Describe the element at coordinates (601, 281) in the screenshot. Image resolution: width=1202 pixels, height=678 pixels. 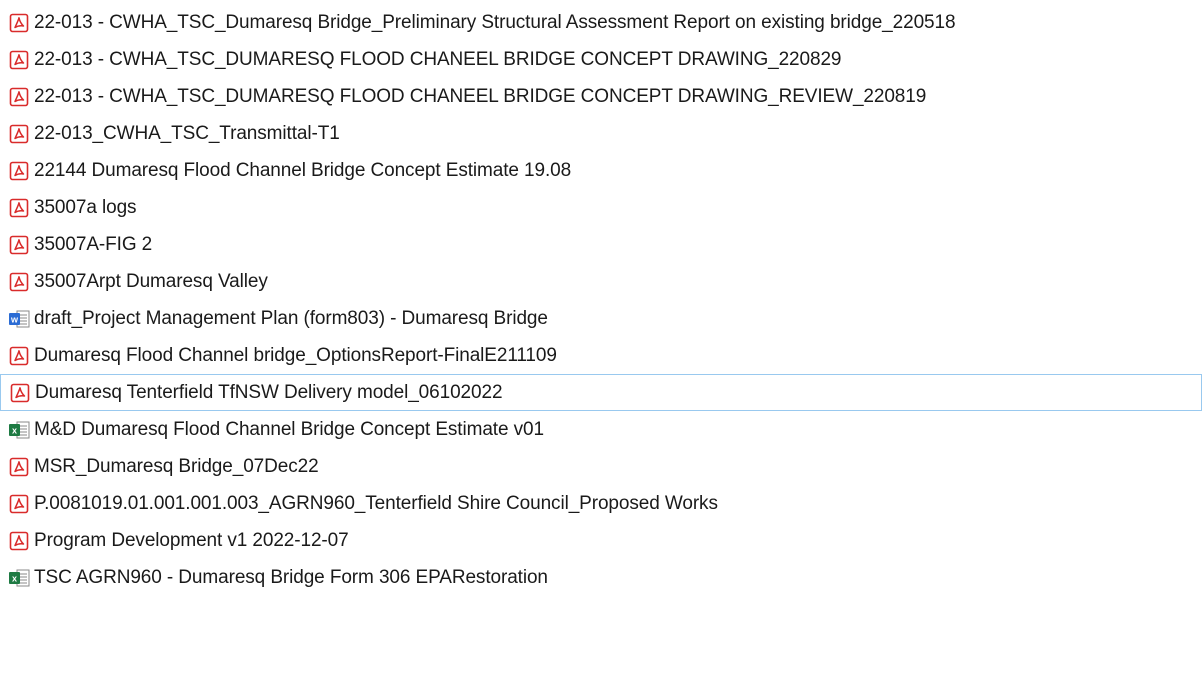
I see `file-row: 35007Arpt Dumaresq Valley` at that location.